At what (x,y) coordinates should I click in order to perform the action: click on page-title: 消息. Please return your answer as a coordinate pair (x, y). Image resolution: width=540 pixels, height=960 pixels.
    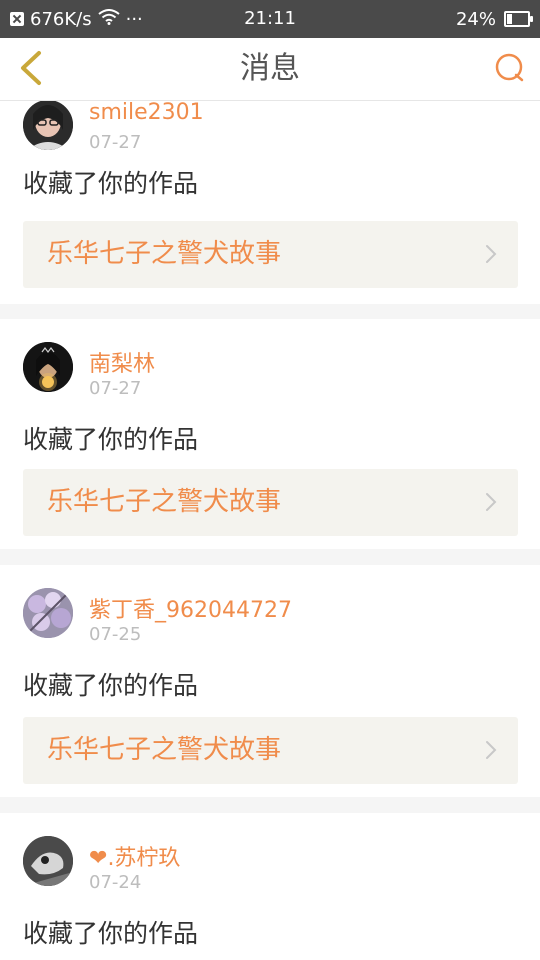
    Looking at the image, I should click on (270, 68).